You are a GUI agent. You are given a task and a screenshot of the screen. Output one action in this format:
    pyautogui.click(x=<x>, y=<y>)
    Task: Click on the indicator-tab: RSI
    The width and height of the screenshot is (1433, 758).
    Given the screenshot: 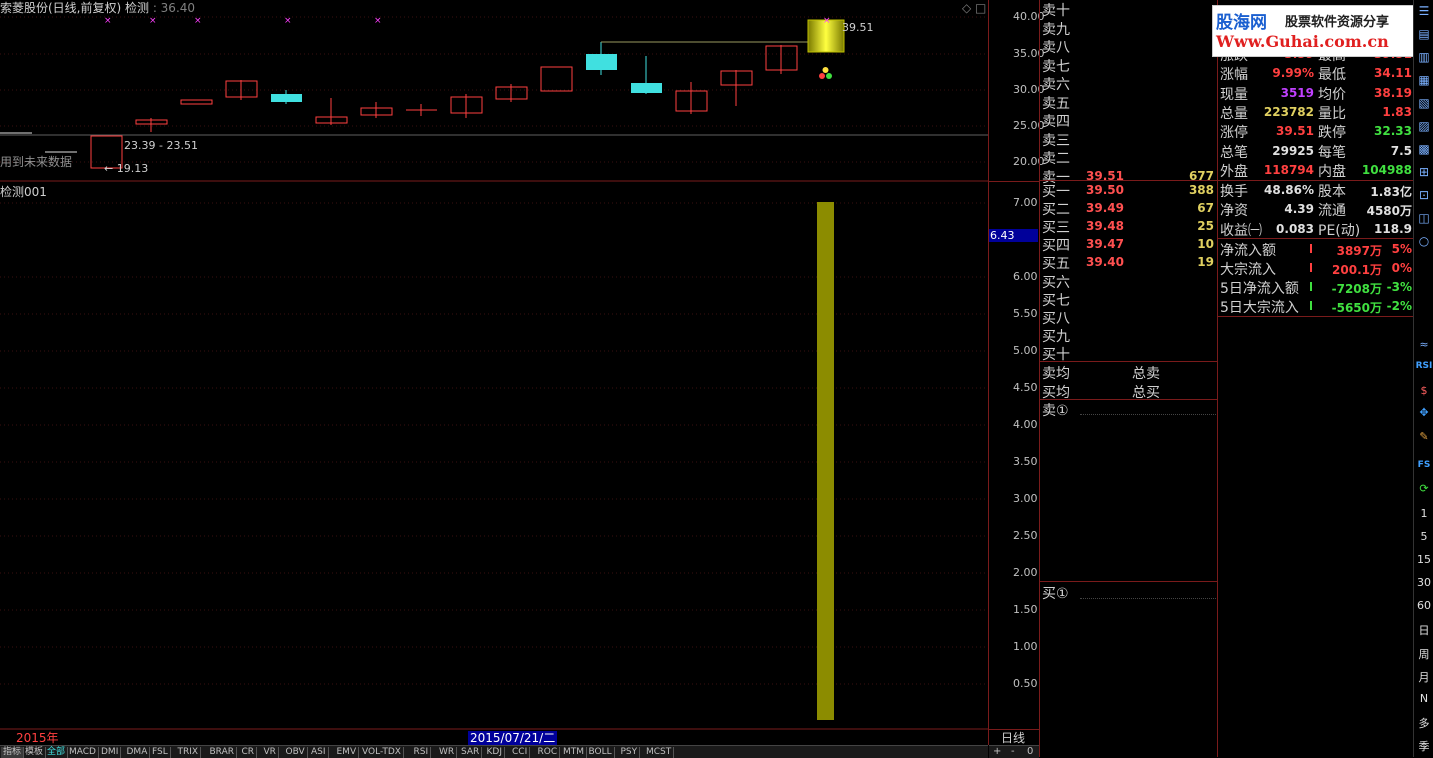 What is the action you would take?
    pyautogui.click(x=422, y=752)
    